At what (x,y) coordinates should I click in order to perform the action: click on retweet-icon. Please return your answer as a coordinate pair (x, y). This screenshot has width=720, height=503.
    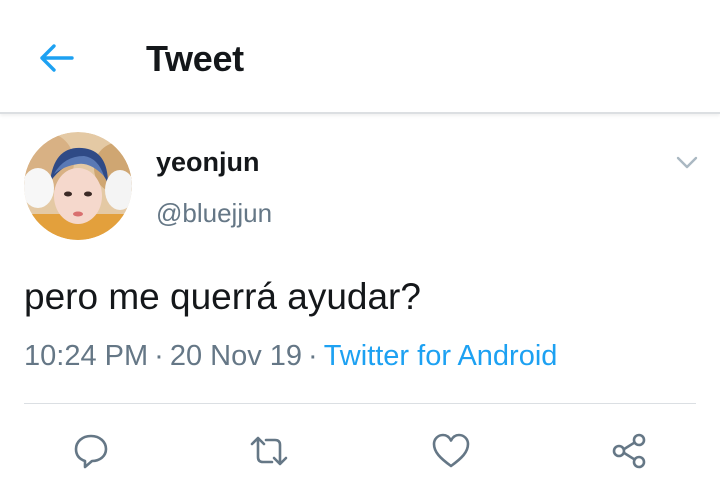
    Looking at the image, I should click on (269, 451).